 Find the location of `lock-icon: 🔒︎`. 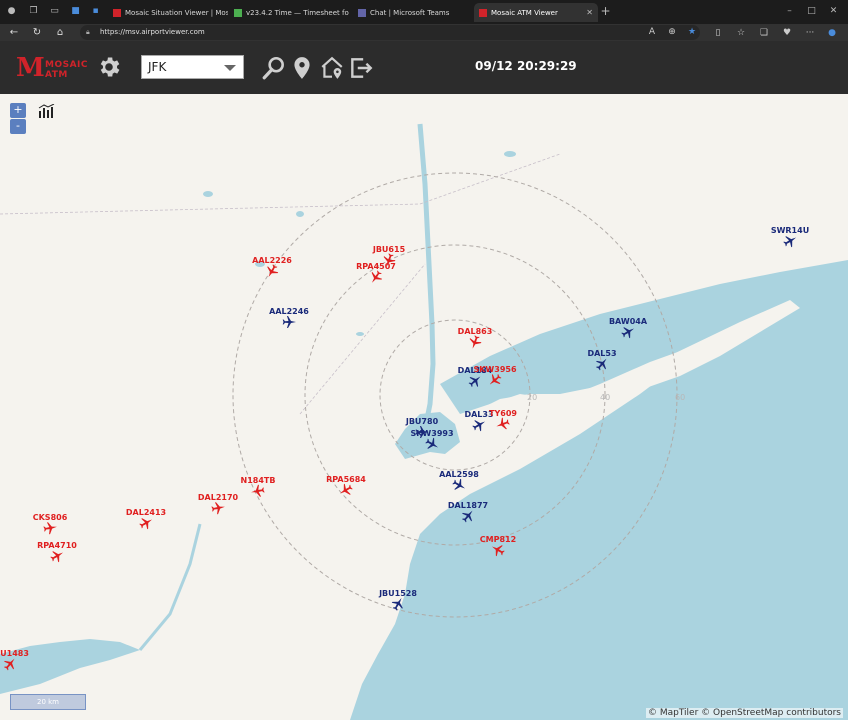

lock-icon: 🔒︎ is located at coordinates (88, 32).